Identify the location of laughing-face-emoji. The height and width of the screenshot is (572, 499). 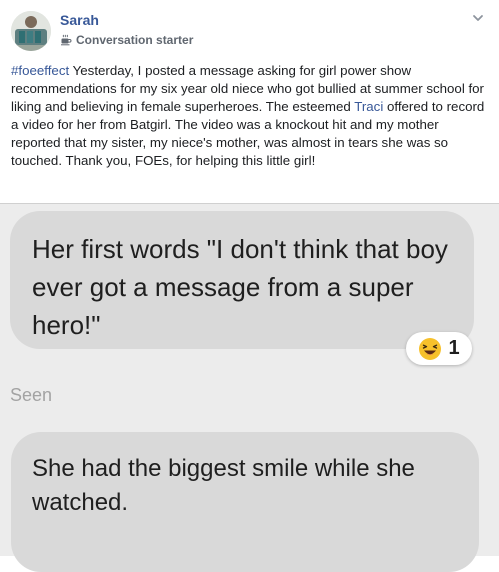
(430, 348).